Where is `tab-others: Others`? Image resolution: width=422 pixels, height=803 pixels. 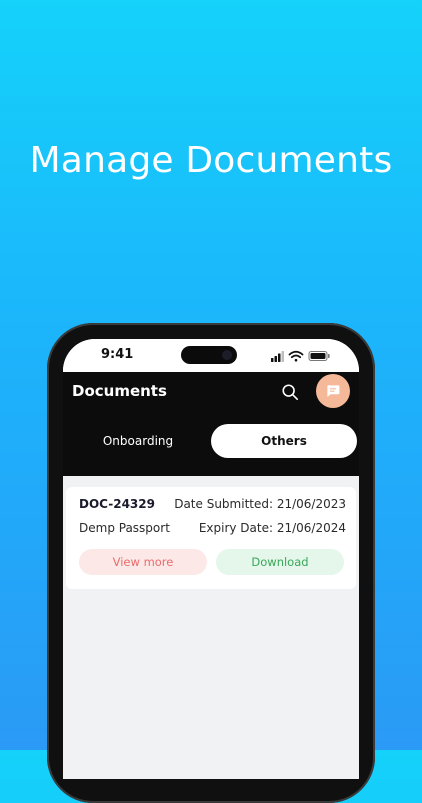 tab-others: Others is located at coordinates (284, 441).